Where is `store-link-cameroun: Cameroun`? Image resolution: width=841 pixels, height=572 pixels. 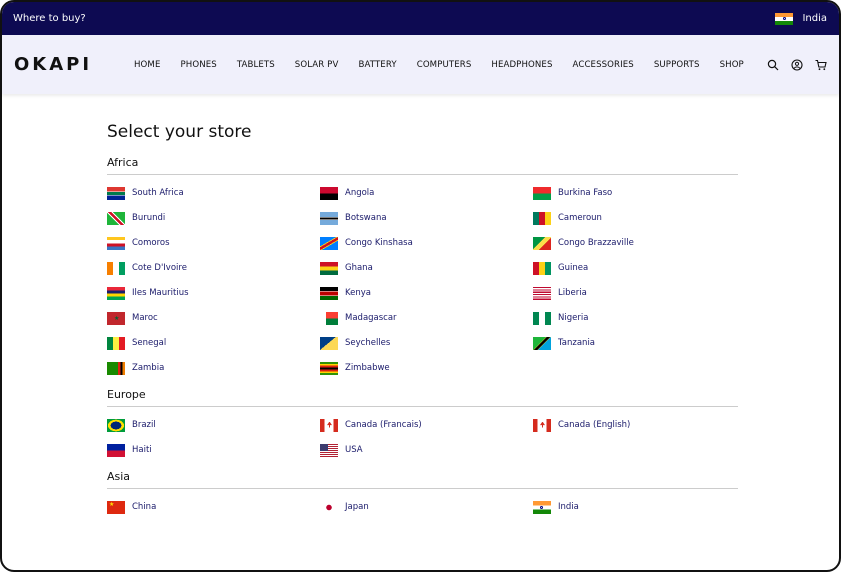 store-link-cameroun: Cameroun is located at coordinates (635, 218).